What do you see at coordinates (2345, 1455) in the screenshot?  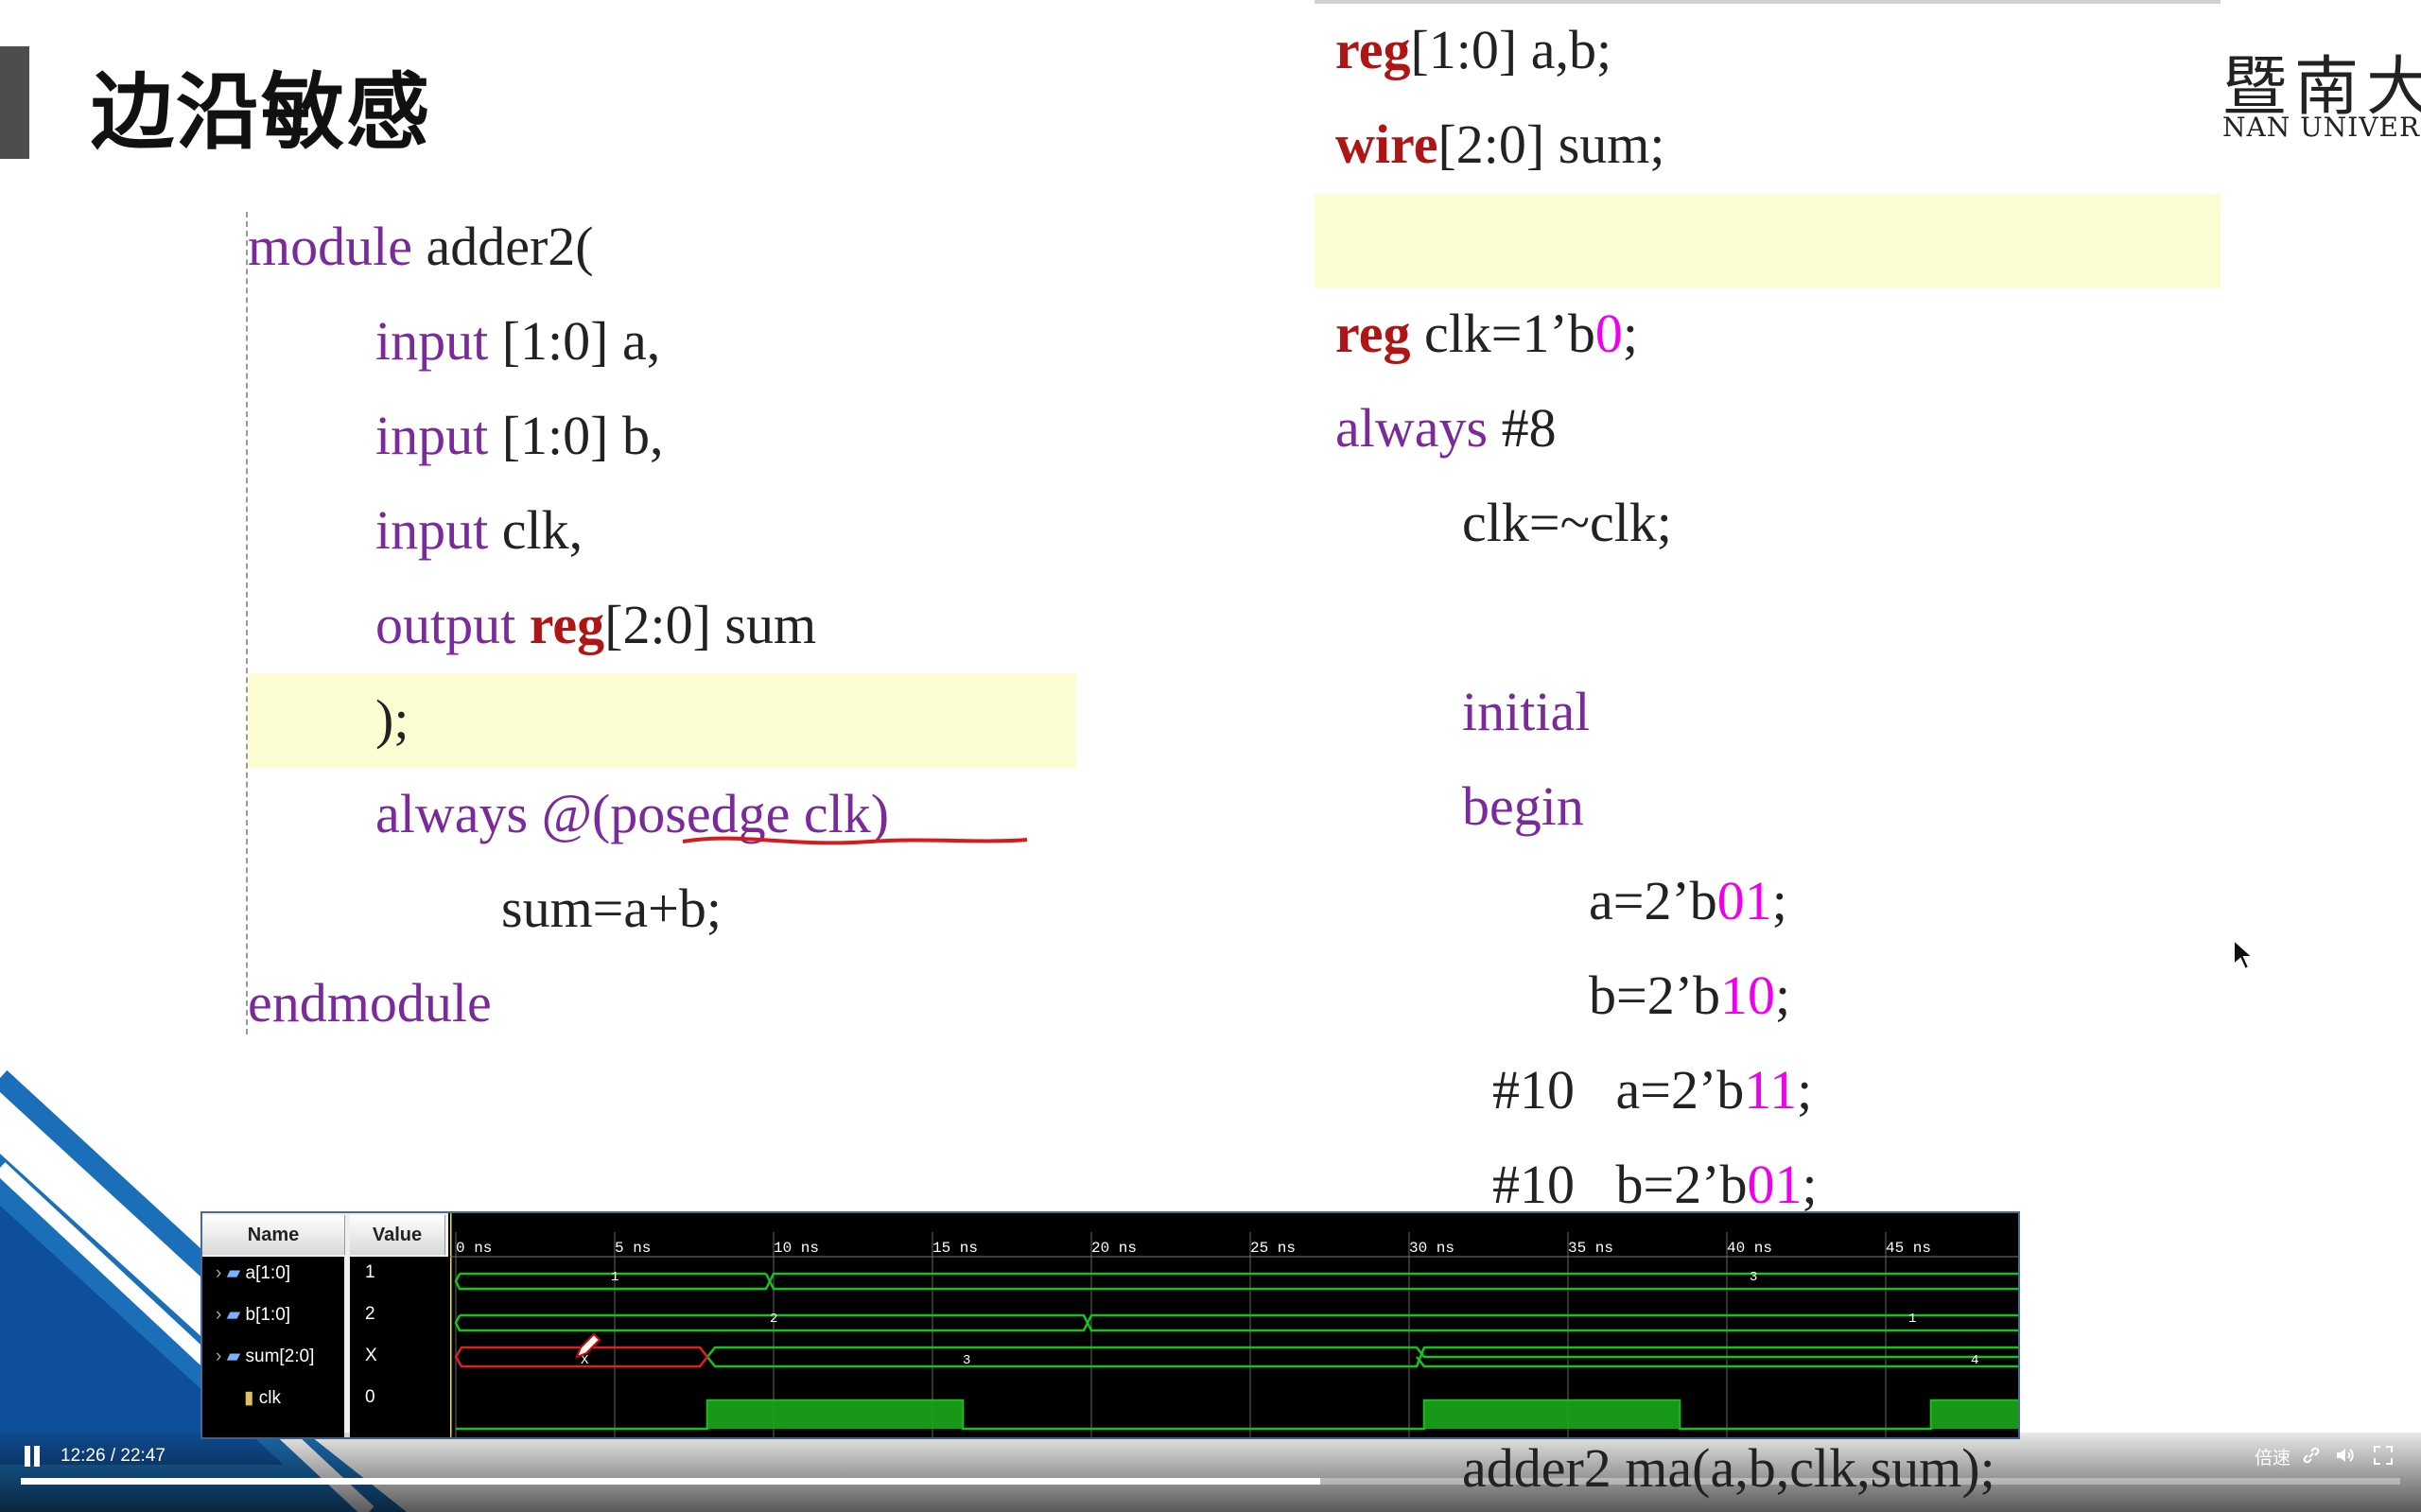 I see `volume-icon` at bounding box center [2345, 1455].